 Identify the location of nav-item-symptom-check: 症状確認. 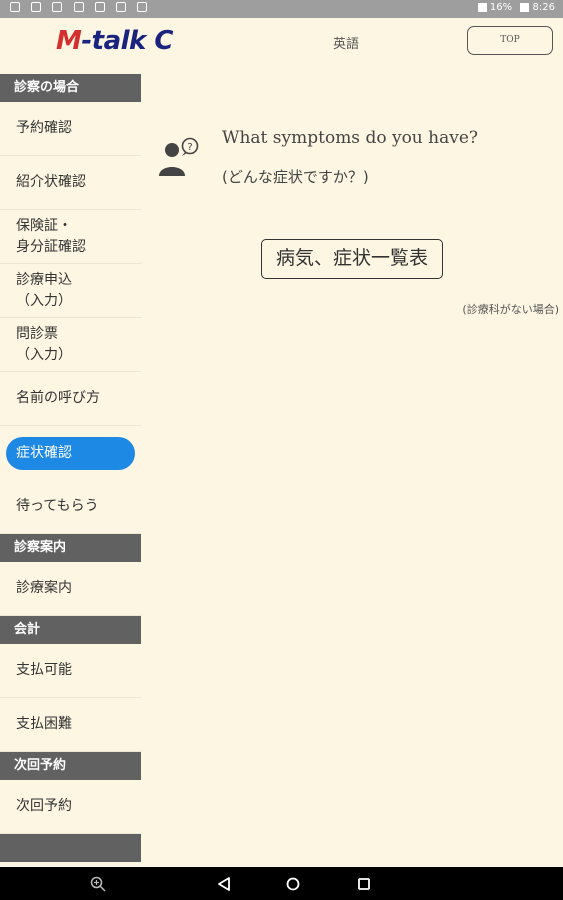
(70, 453).